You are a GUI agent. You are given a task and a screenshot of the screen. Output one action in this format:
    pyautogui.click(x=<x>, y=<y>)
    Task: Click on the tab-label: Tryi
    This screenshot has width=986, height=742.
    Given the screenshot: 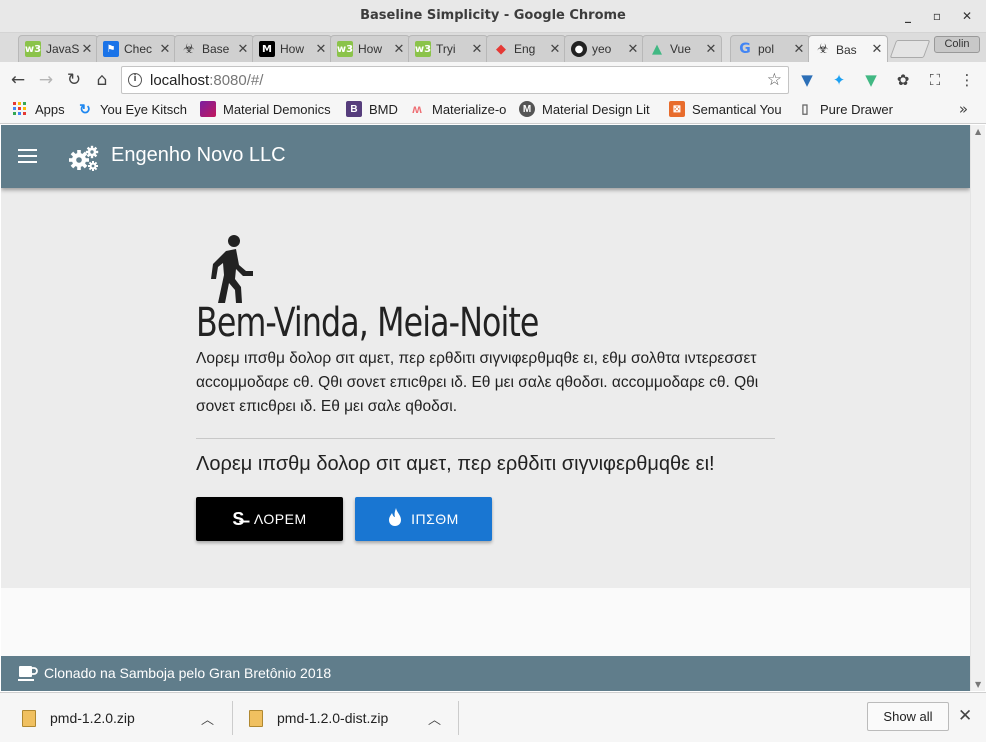 What is the action you would take?
    pyautogui.click(x=446, y=49)
    